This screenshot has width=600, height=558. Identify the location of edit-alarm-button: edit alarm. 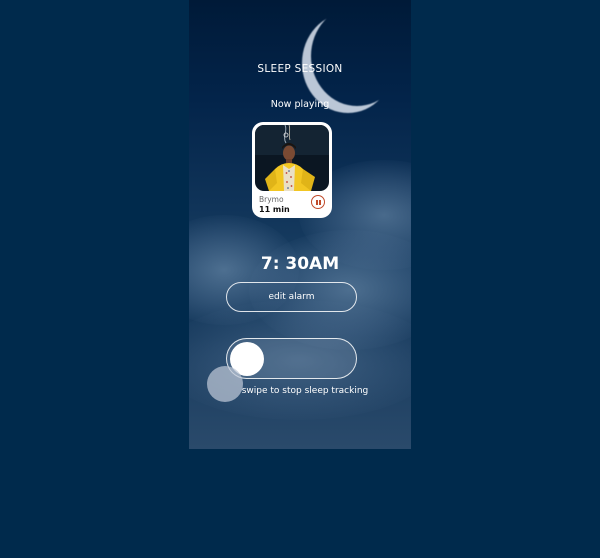
(291, 297).